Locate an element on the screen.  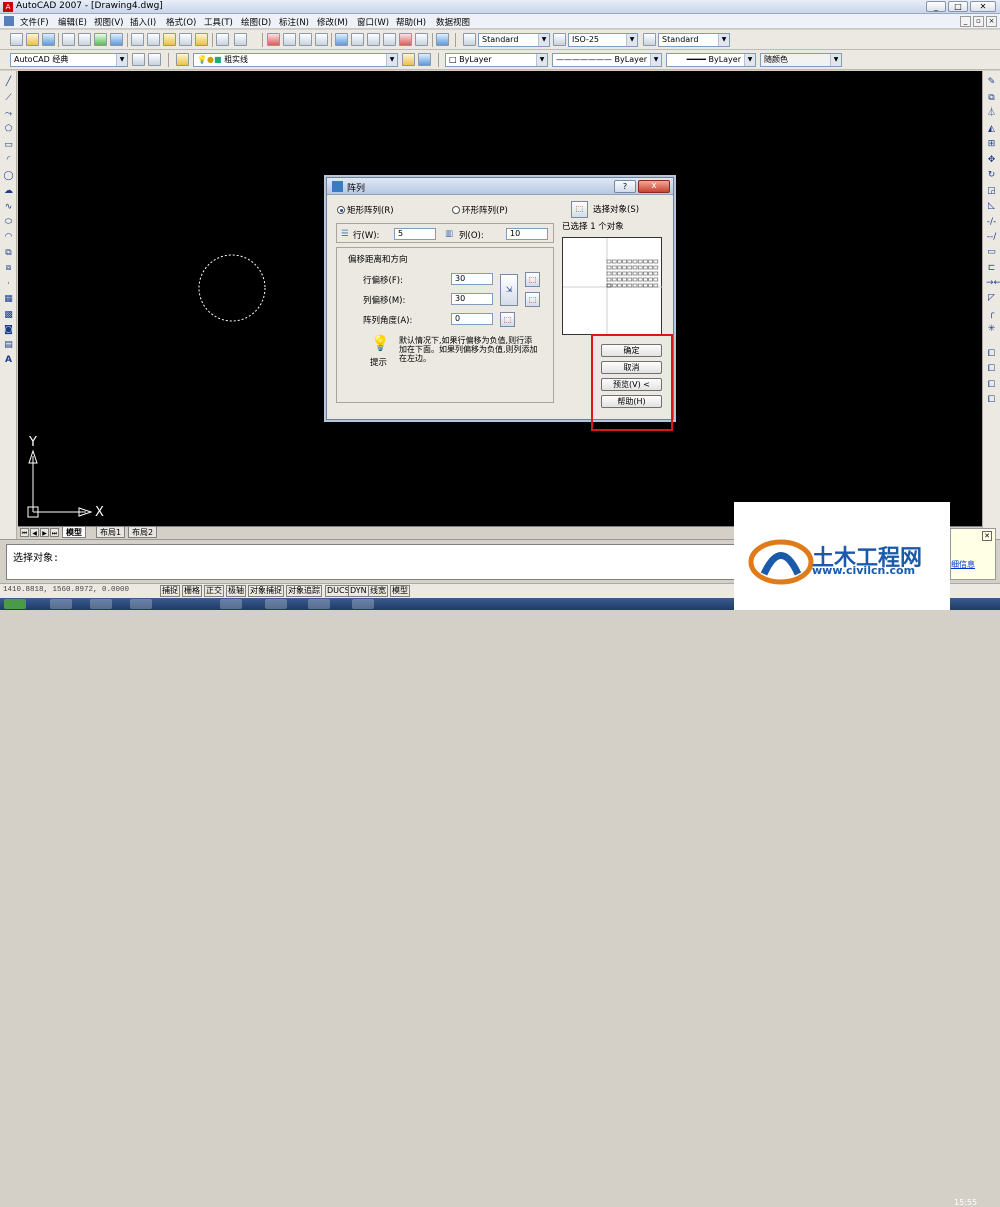
maximize-button: □ is located at coordinates (958, 6).